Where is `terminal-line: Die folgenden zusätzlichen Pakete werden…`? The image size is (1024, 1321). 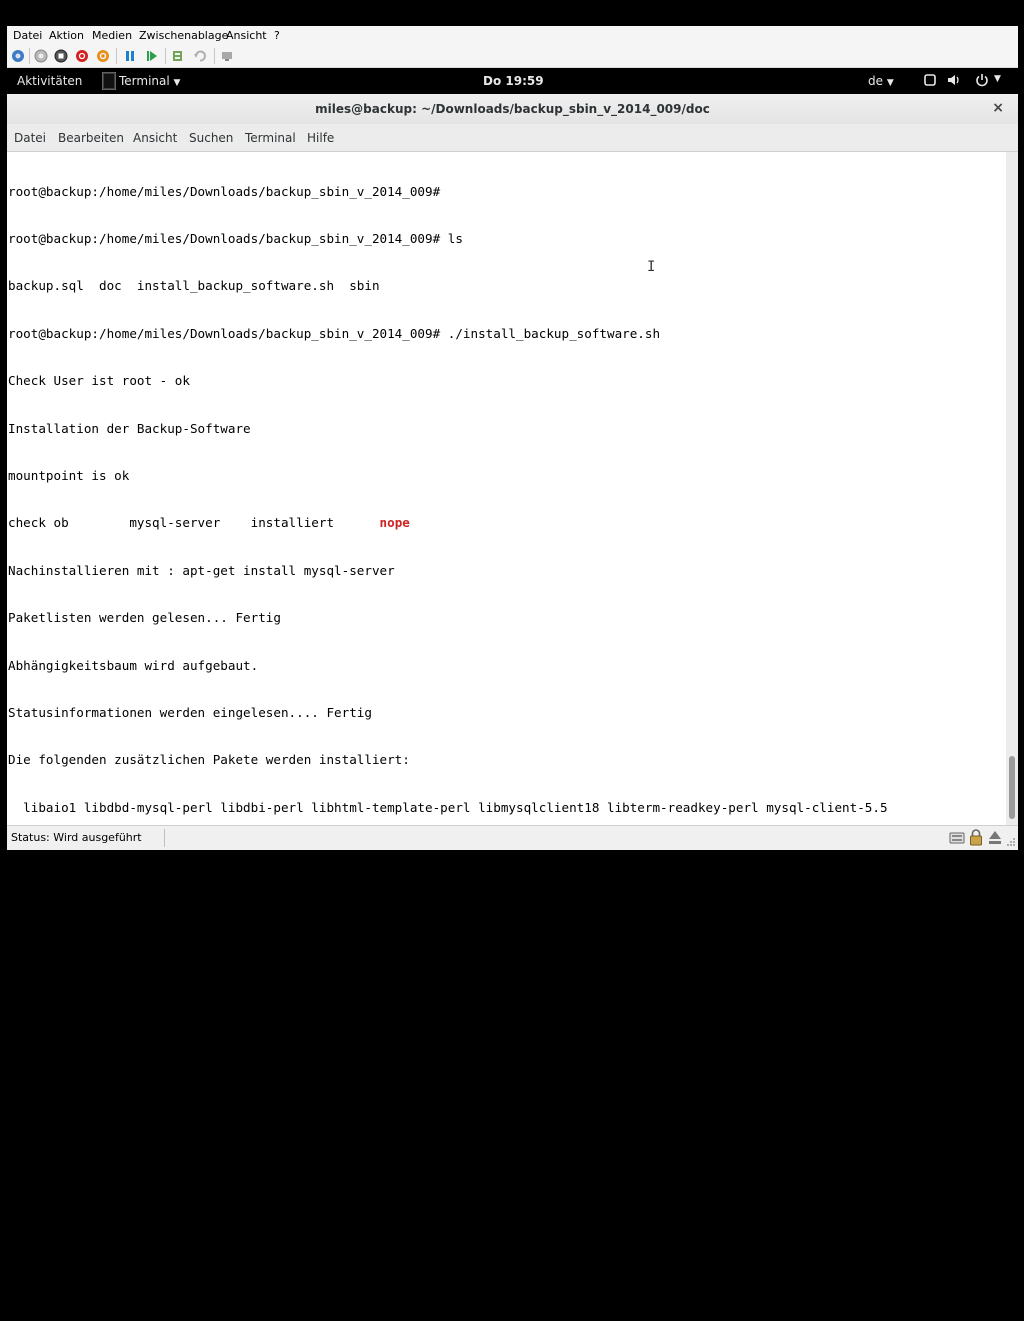
terminal-line: Die folgenden zusätzlichen Pakete werden… is located at coordinates (209, 760).